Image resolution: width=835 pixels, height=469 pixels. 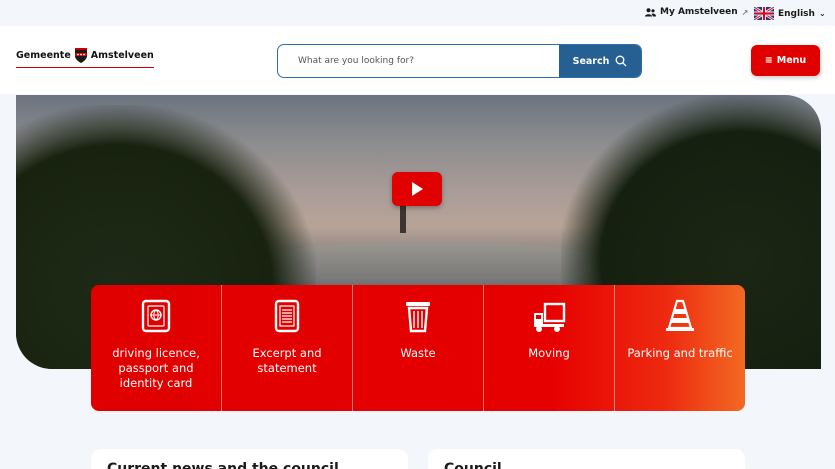 I want to click on council-card-title: Council, so click(x=473, y=465).